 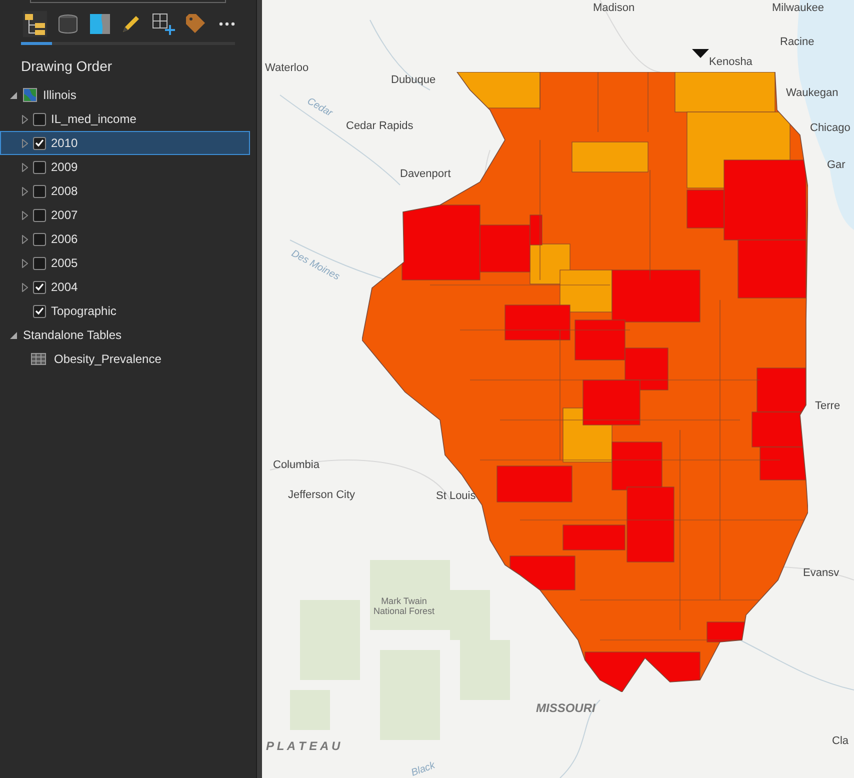 I want to click on map-label: Evansv, so click(x=821, y=573).